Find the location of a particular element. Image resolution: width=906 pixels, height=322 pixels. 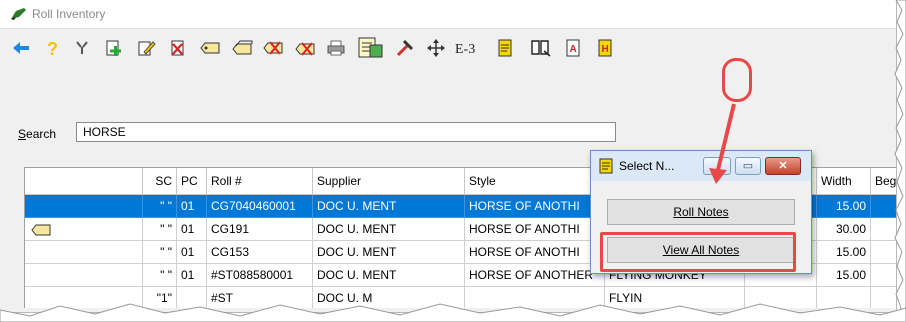

annotation-arrow is located at coordinates (722, 143).